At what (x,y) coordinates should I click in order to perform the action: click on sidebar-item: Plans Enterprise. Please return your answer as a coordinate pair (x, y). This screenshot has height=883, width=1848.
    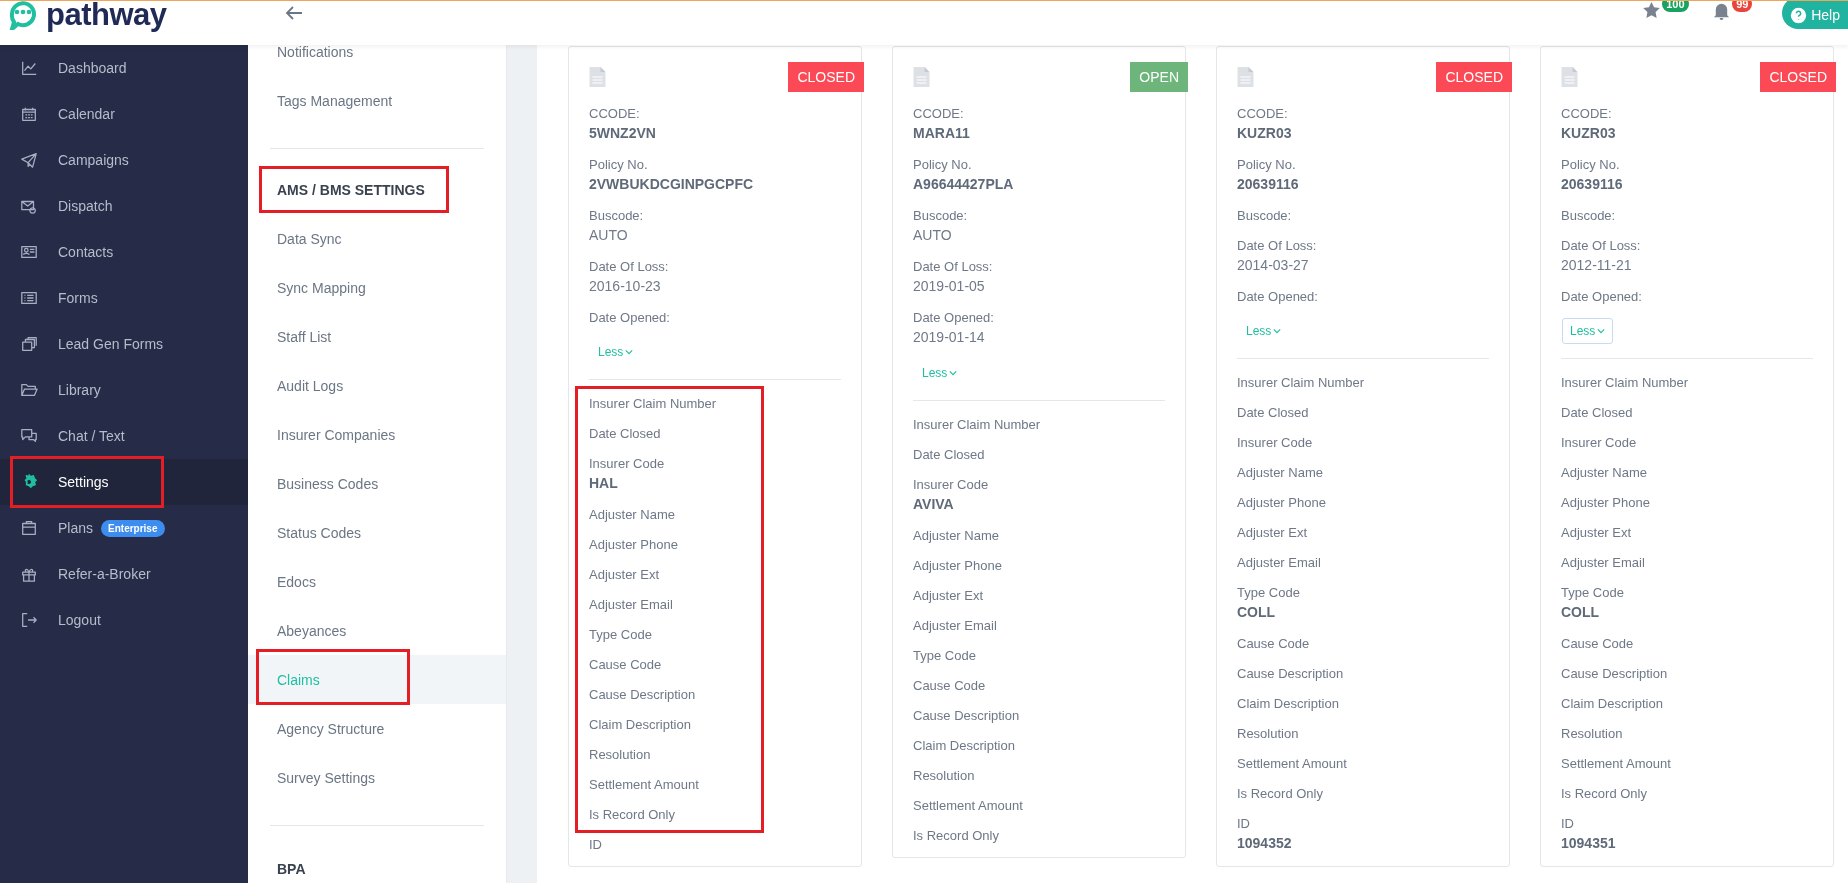
    Looking at the image, I should click on (124, 528).